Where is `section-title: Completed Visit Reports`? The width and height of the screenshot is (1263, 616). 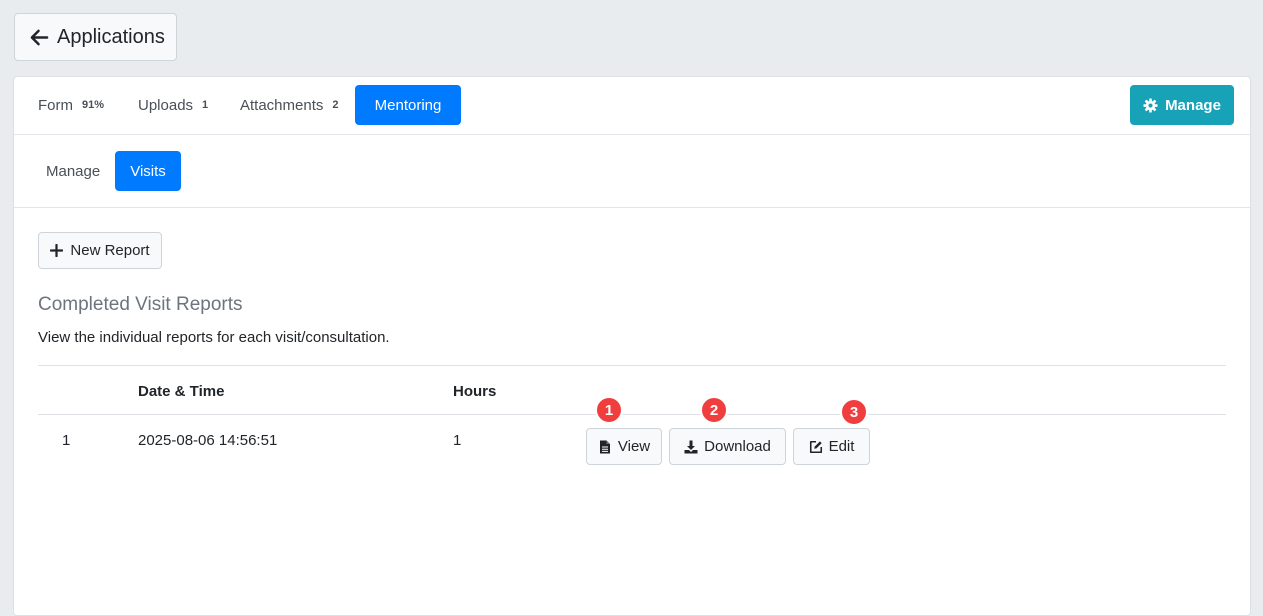
section-title: Completed Visit Reports is located at coordinates (140, 304).